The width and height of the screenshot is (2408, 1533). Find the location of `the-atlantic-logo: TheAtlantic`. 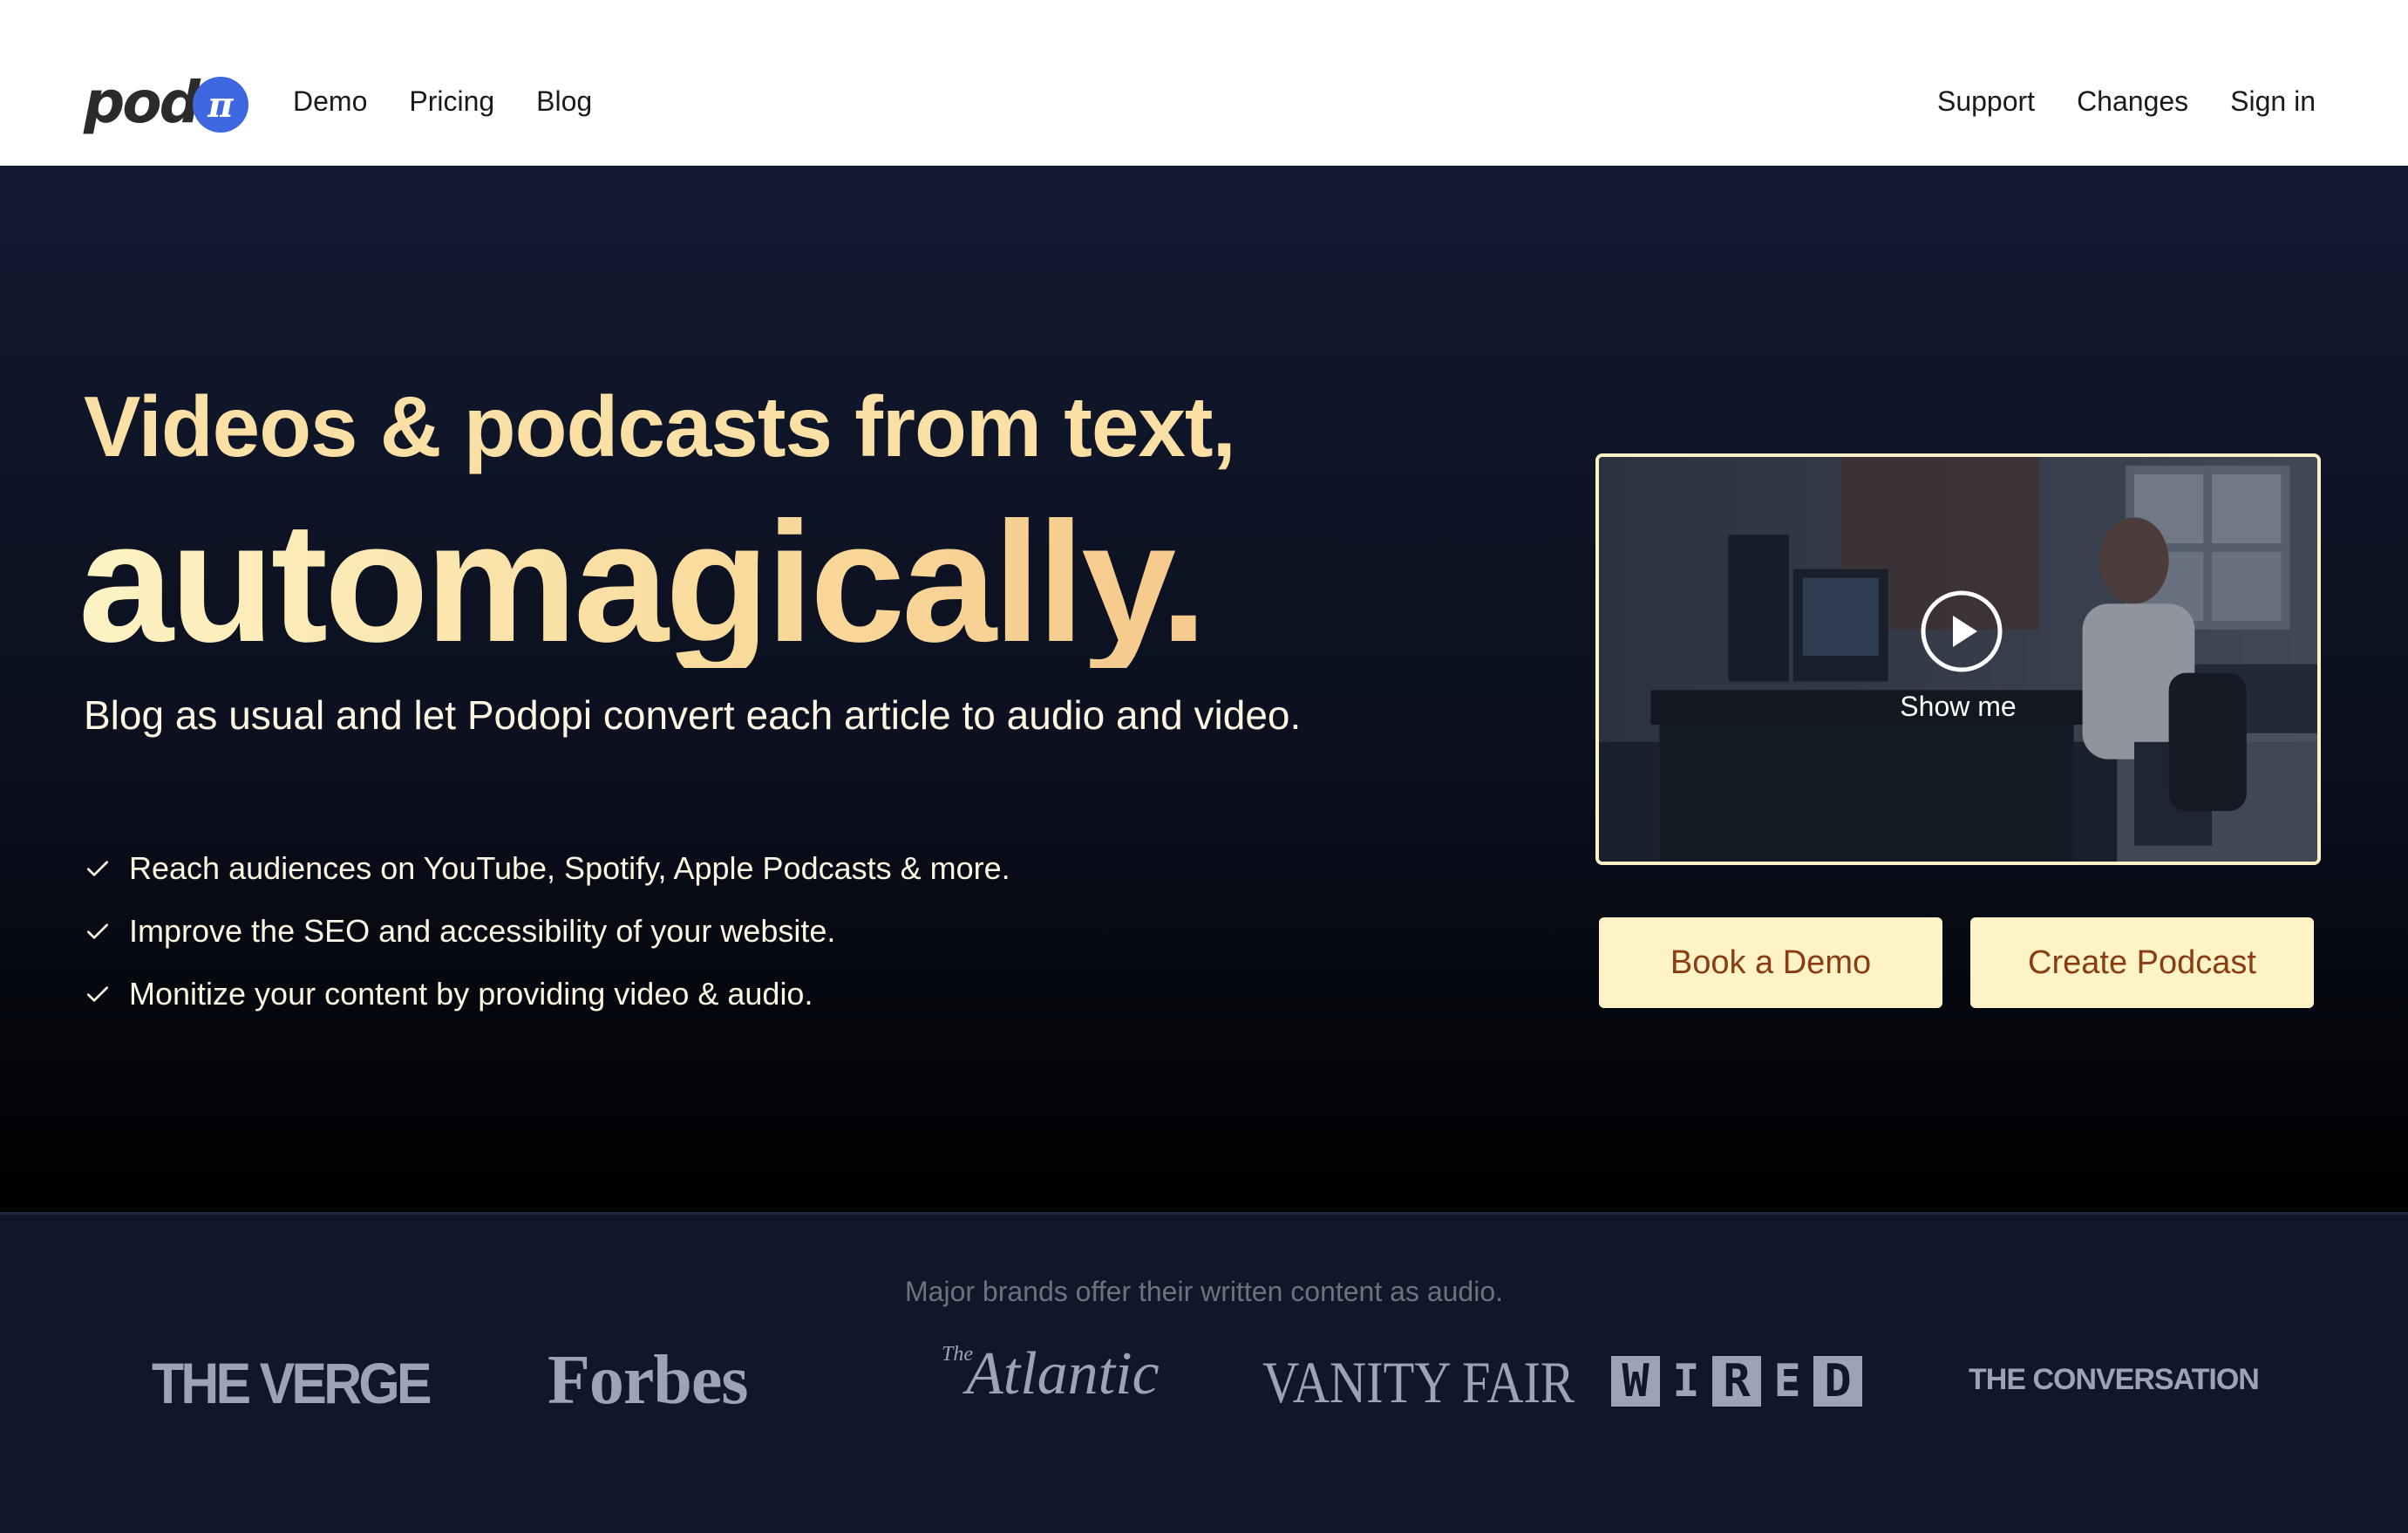

the-atlantic-logo: TheAtlantic is located at coordinates (1051, 1374).